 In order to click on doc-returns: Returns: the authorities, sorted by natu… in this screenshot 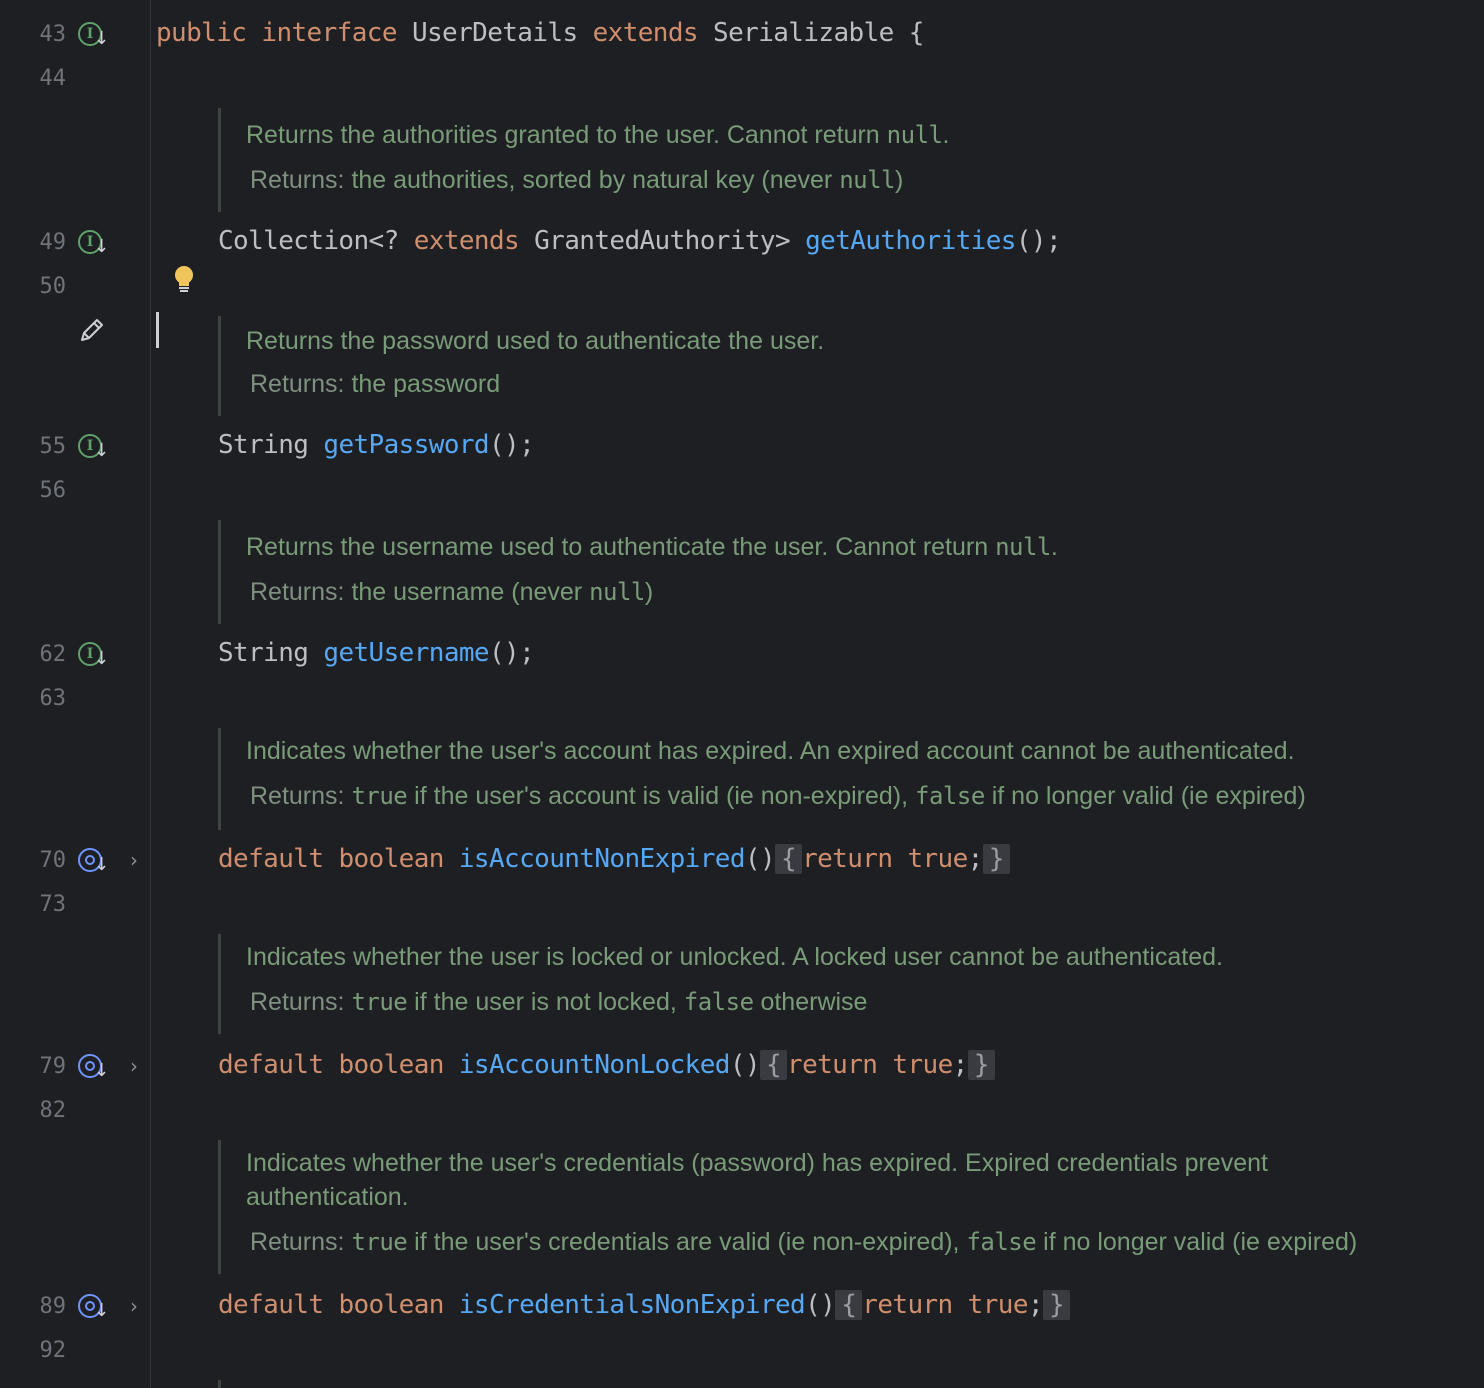, I will do `click(577, 180)`.